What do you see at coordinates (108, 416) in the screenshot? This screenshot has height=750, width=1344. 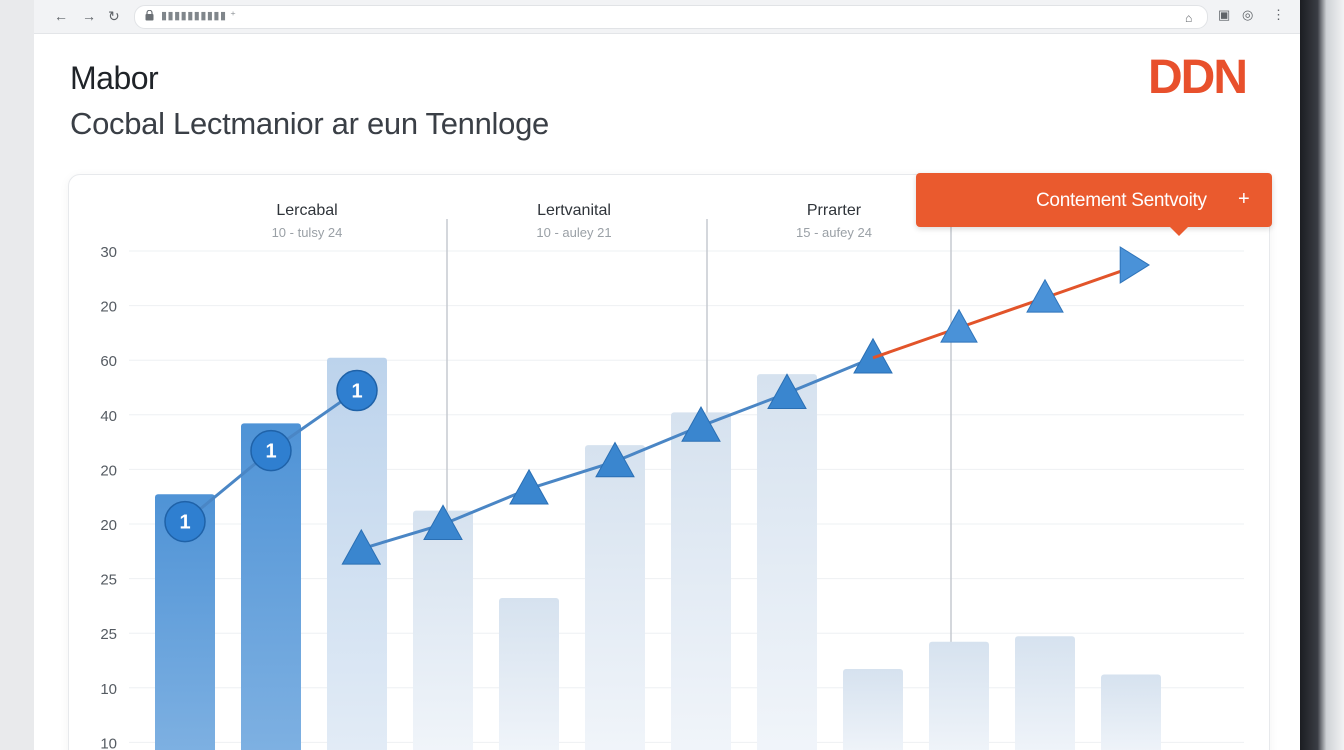 I see `y-tick-label: 40` at bounding box center [108, 416].